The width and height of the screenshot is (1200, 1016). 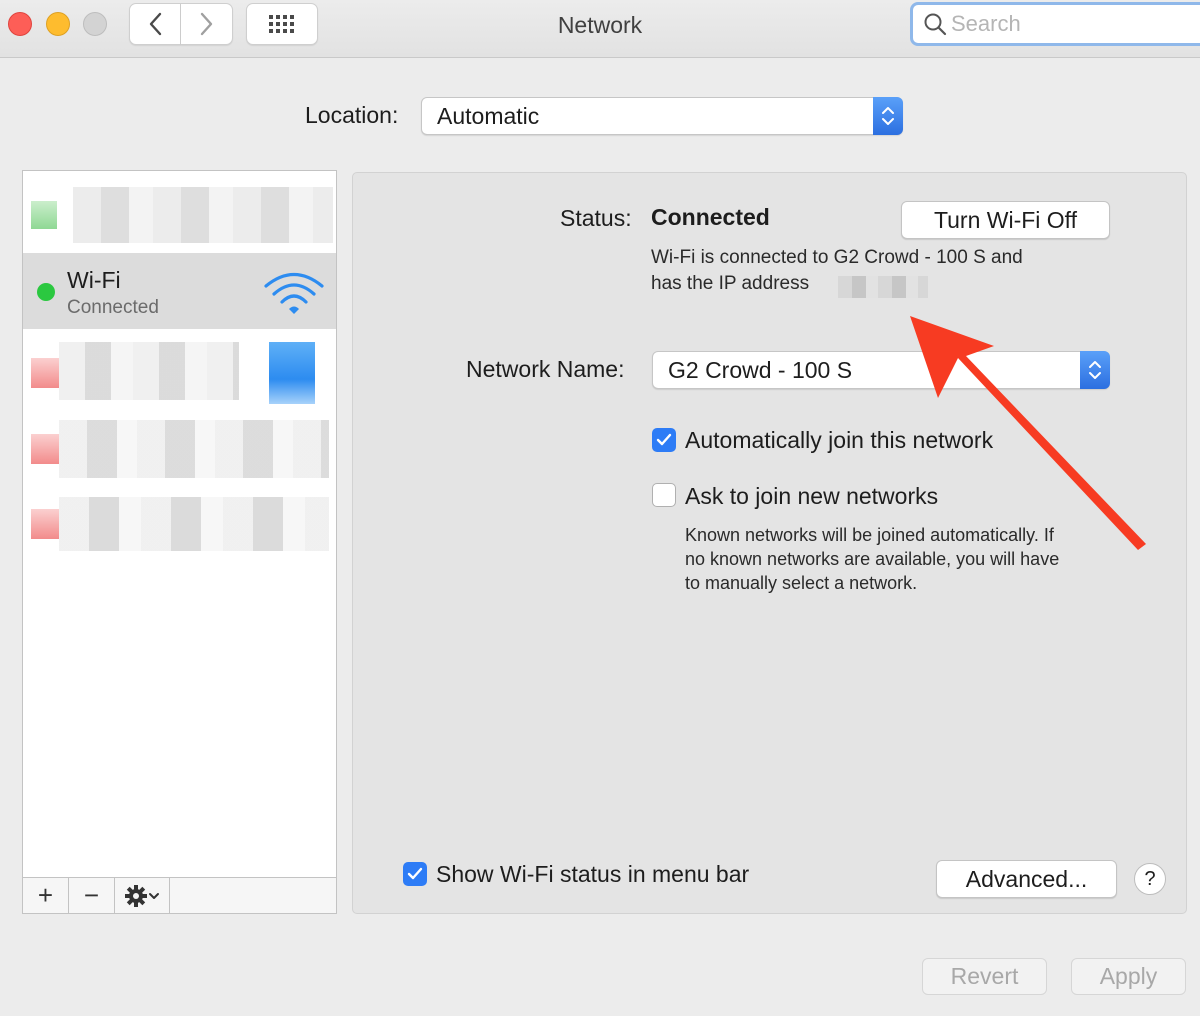 What do you see at coordinates (488, 115) in the screenshot?
I see `location-value: Automatic` at bounding box center [488, 115].